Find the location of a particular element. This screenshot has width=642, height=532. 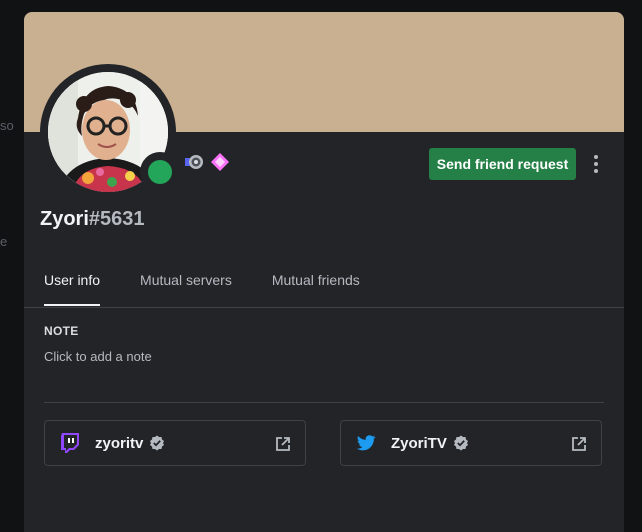

profile-badges is located at coordinates (207, 162).